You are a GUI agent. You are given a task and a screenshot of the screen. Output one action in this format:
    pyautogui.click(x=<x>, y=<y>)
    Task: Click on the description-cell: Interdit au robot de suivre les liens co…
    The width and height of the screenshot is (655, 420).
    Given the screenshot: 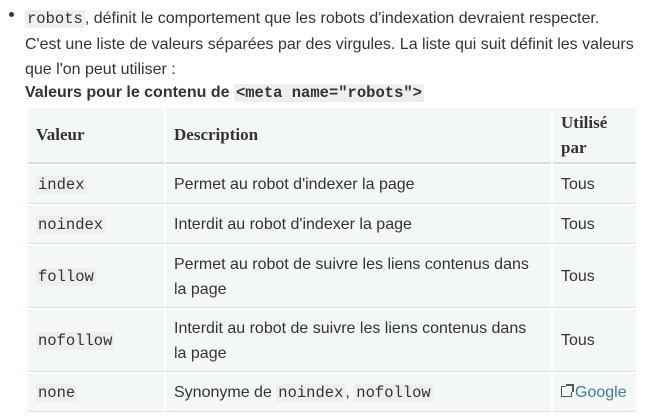 What is the action you would take?
    pyautogui.click(x=358, y=341)
    